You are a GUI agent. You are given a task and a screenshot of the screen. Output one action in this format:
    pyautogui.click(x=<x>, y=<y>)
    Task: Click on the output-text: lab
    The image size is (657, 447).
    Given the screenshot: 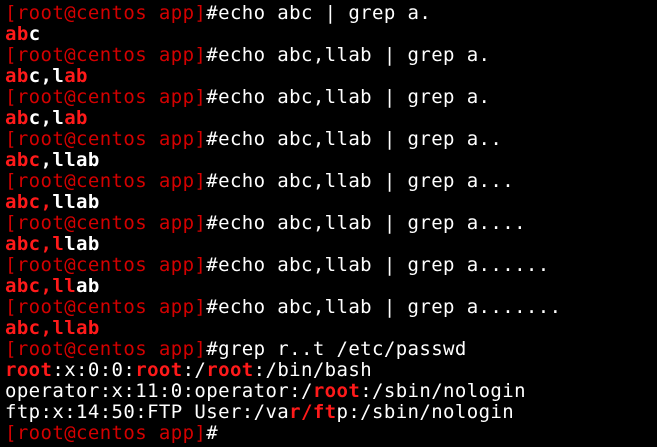 What is the action you would take?
    pyautogui.click(x=82, y=244)
    